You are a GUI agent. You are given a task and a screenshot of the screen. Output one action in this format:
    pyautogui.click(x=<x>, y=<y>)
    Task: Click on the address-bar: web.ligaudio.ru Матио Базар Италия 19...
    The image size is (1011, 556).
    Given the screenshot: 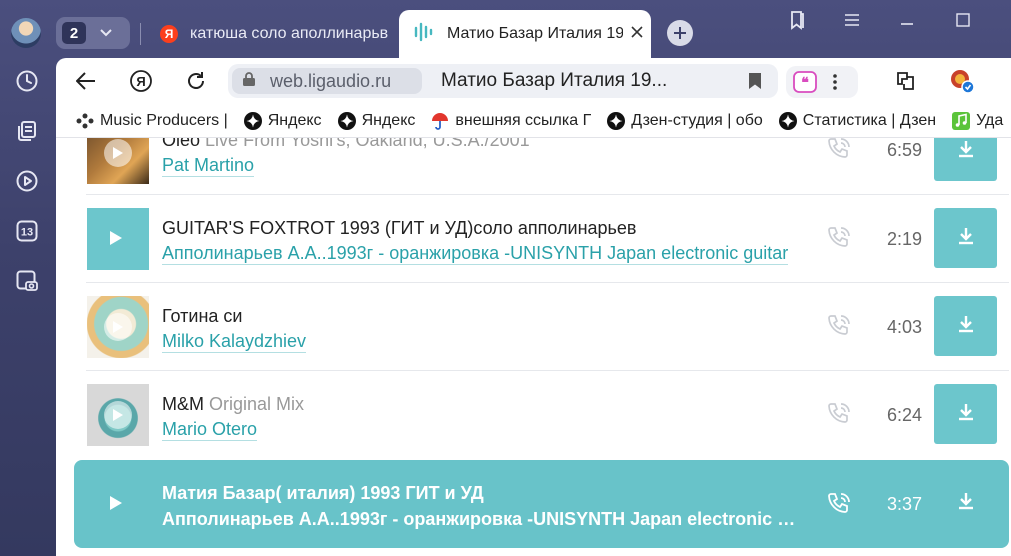 What is the action you would take?
    pyautogui.click(x=503, y=81)
    